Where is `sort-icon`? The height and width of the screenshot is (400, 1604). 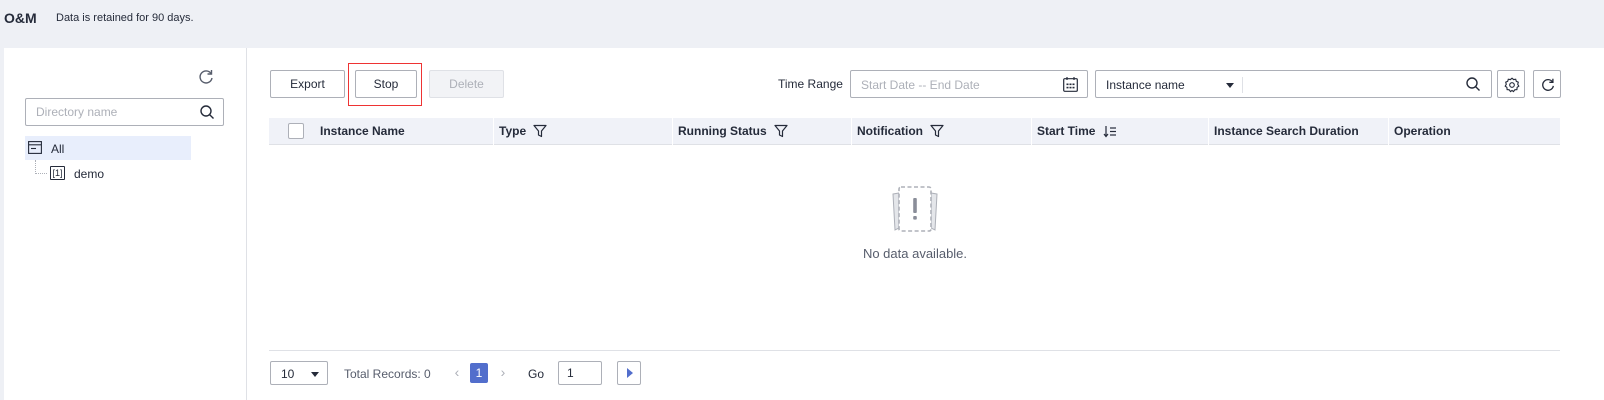 sort-icon is located at coordinates (1110, 131).